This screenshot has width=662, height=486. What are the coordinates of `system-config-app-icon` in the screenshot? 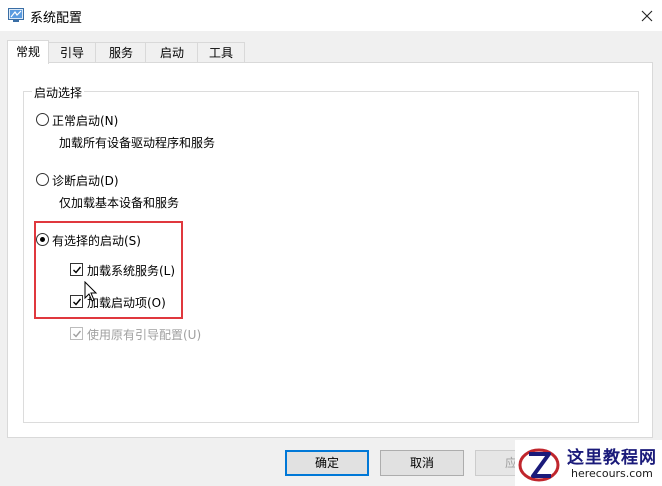 It's located at (16, 15).